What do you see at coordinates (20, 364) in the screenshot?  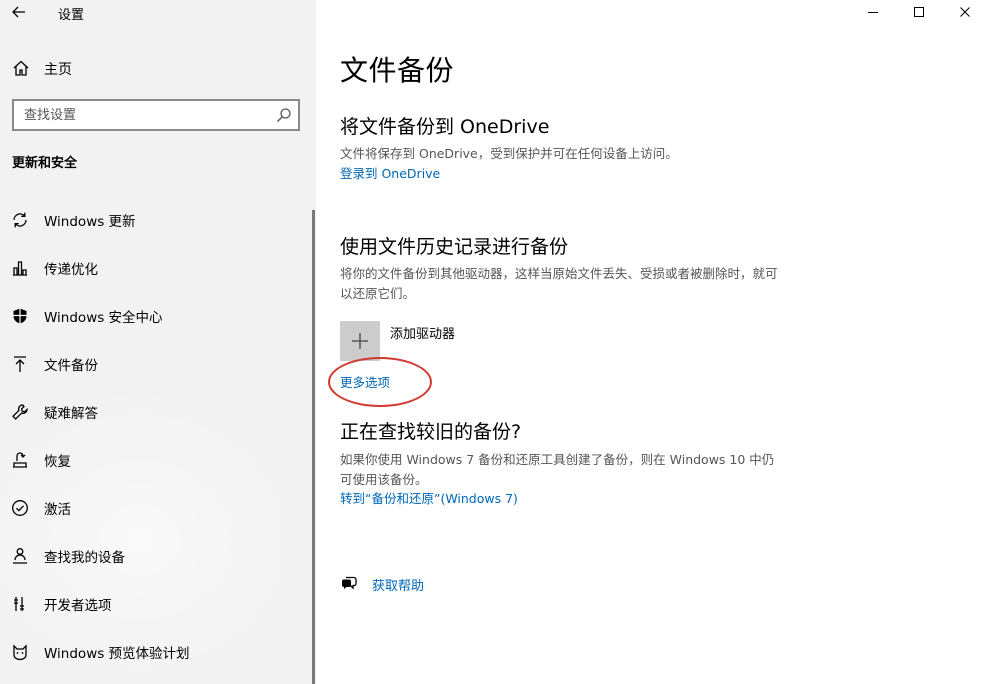 I see `backup-arrow-icon` at bounding box center [20, 364].